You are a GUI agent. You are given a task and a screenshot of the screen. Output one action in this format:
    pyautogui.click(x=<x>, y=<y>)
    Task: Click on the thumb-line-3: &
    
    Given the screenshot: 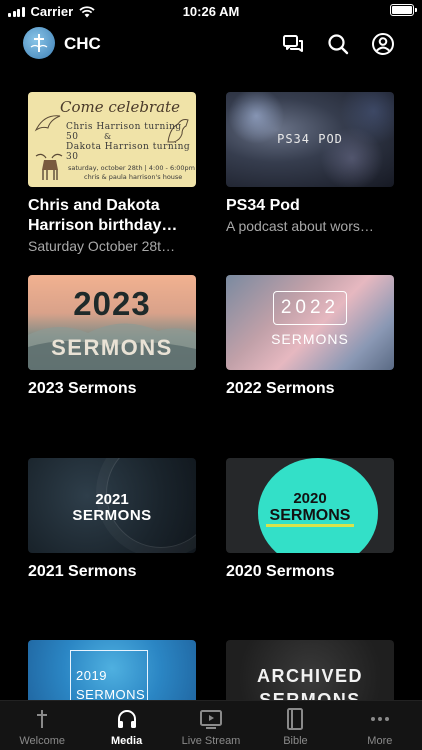 What is the action you would take?
    pyautogui.click(x=108, y=136)
    